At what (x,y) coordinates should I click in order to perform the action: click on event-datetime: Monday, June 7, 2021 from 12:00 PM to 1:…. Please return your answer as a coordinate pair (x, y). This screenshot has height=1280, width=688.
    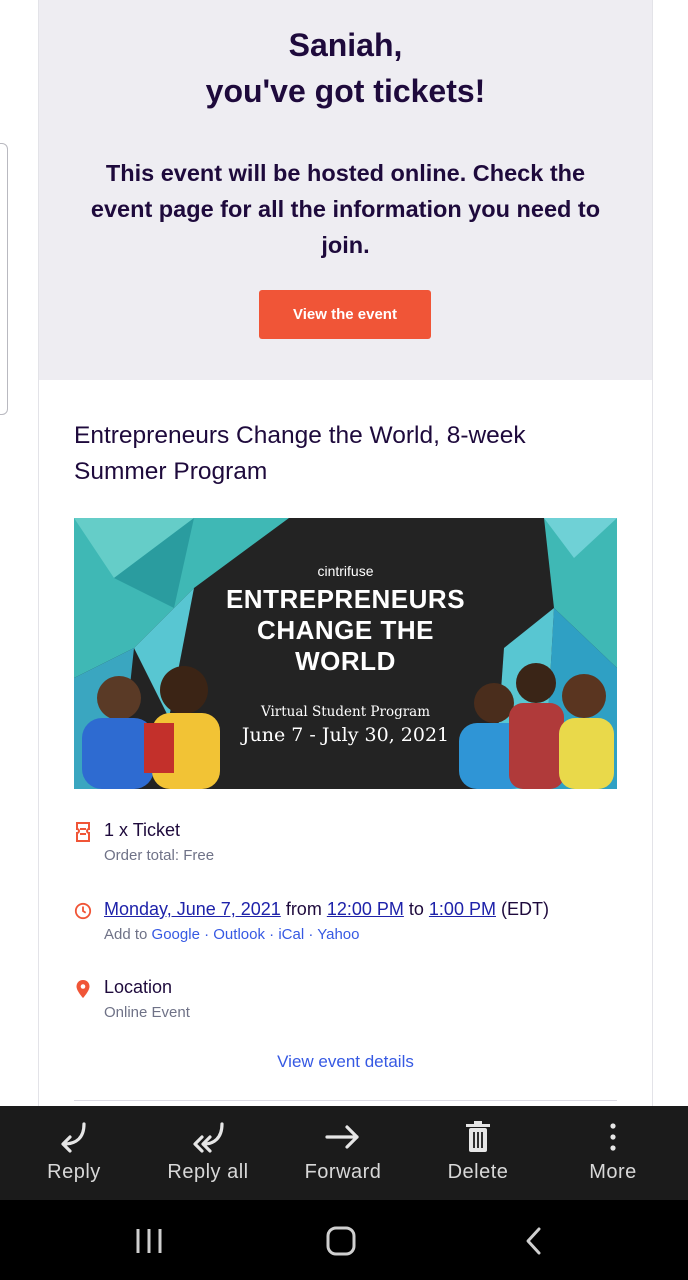
    Looking at the image, I should click on (326, 909).